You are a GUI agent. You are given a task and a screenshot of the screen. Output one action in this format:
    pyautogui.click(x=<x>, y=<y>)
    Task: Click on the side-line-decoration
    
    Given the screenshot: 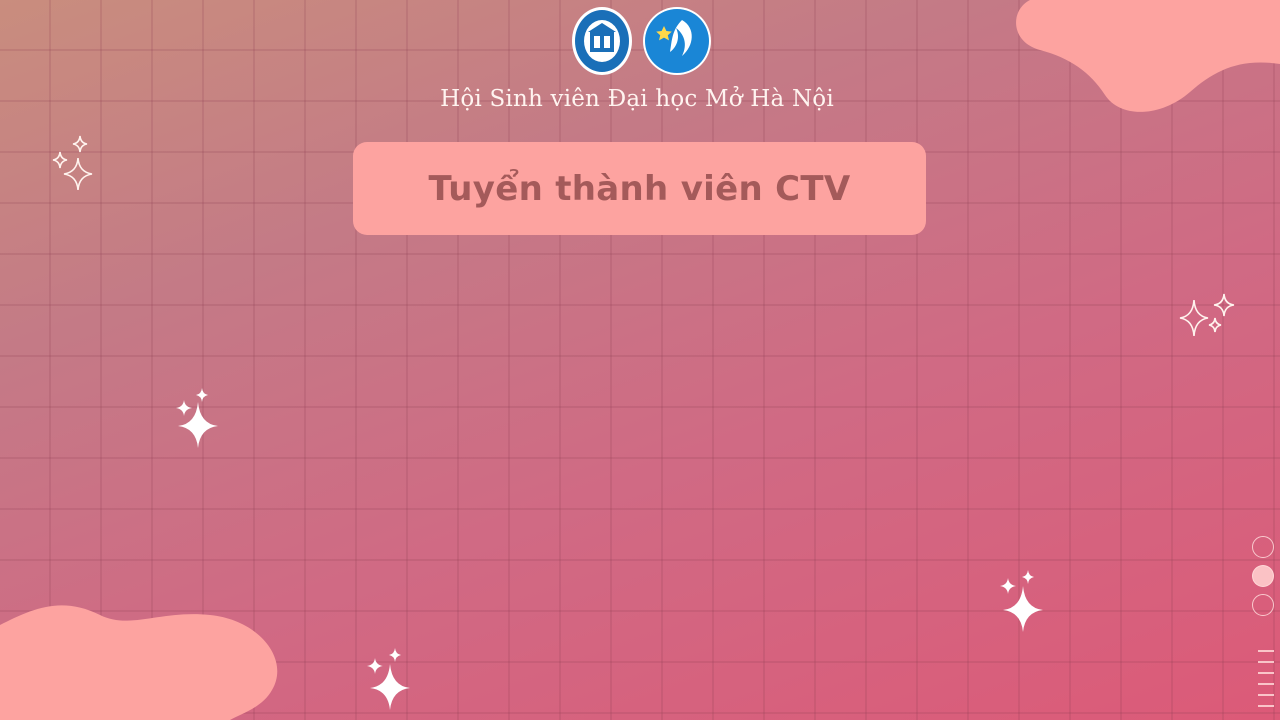 What is the action you would take?
    pyautogui.click(x=1266, y=683)
    